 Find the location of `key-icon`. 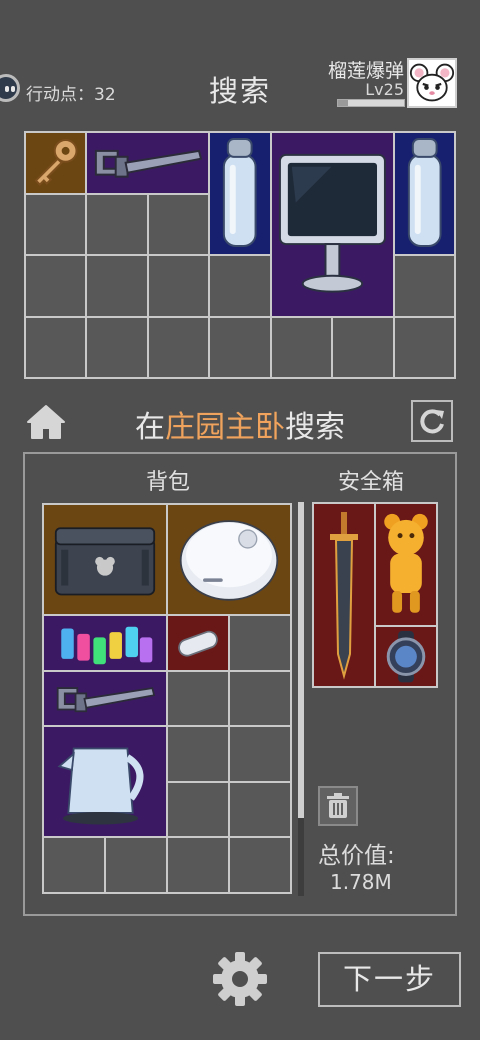

key-icon is located at coordinates (56, 162).